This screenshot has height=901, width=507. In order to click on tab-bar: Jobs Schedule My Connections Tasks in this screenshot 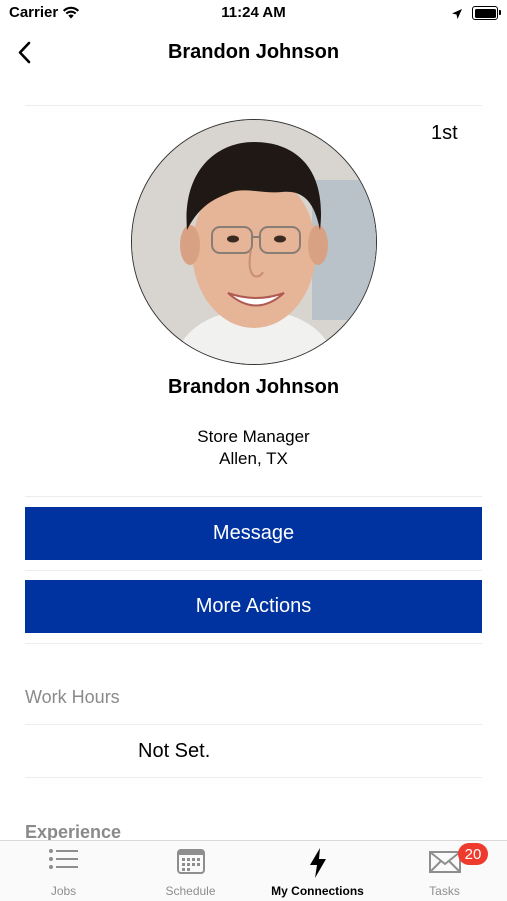, I will do `click(253, 870)`.